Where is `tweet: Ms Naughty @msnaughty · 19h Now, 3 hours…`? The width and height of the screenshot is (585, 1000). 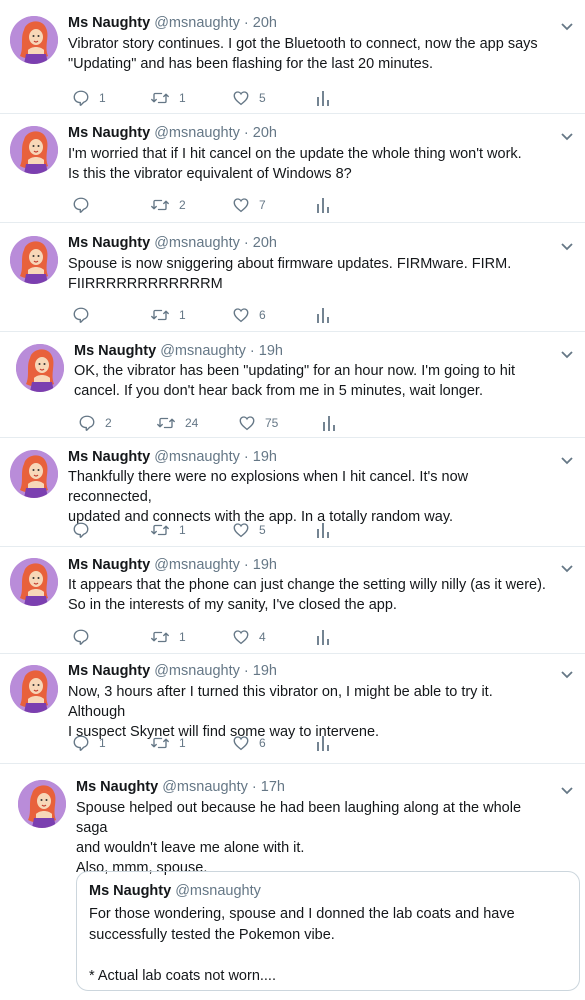 tweet: Ms Naughty @msnaughty · 19h Now, 3 hours… is located at coordinates (292, 709).